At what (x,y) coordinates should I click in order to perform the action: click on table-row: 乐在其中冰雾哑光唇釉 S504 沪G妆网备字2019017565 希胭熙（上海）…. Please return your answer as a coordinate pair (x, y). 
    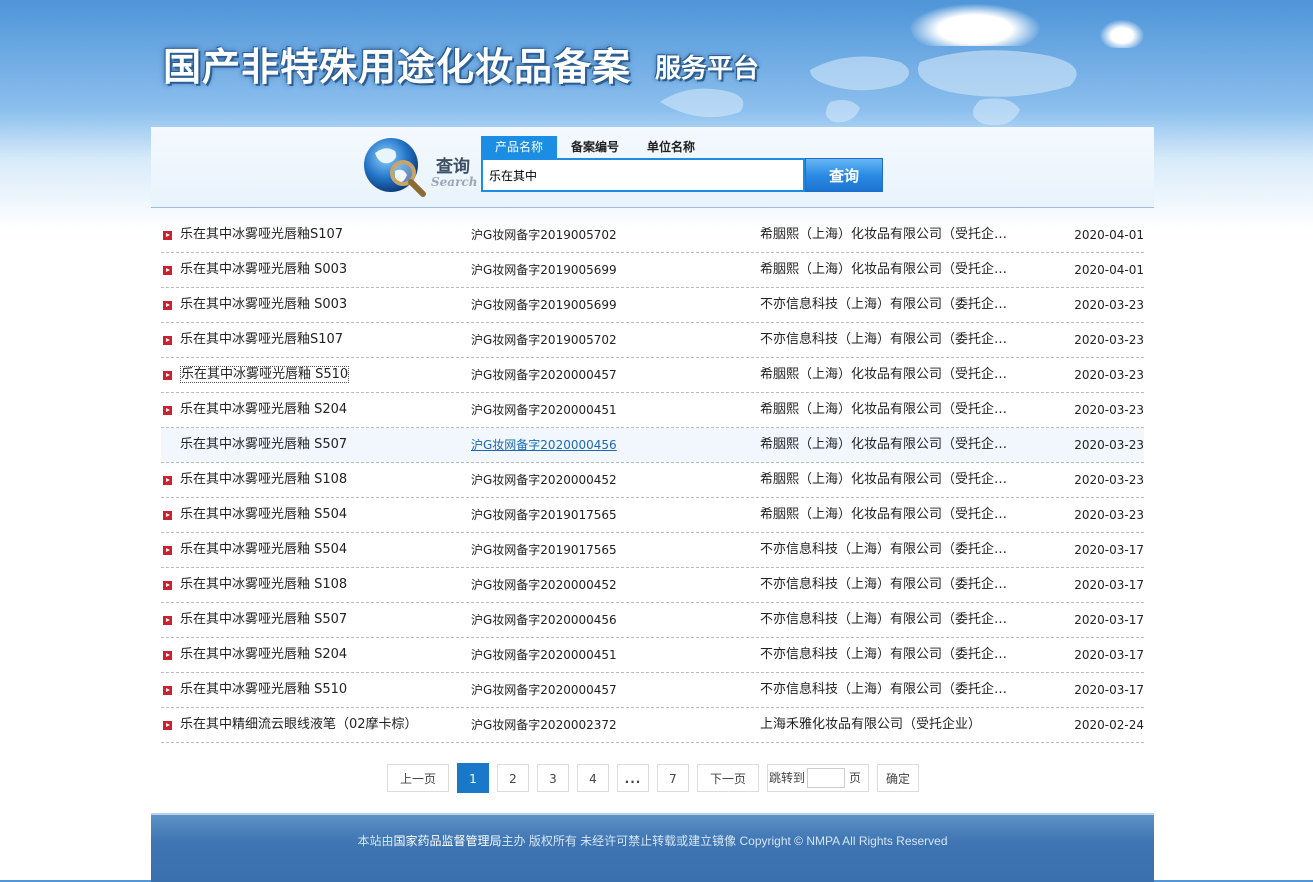
    Looking at the image, I should click on (652, 515).